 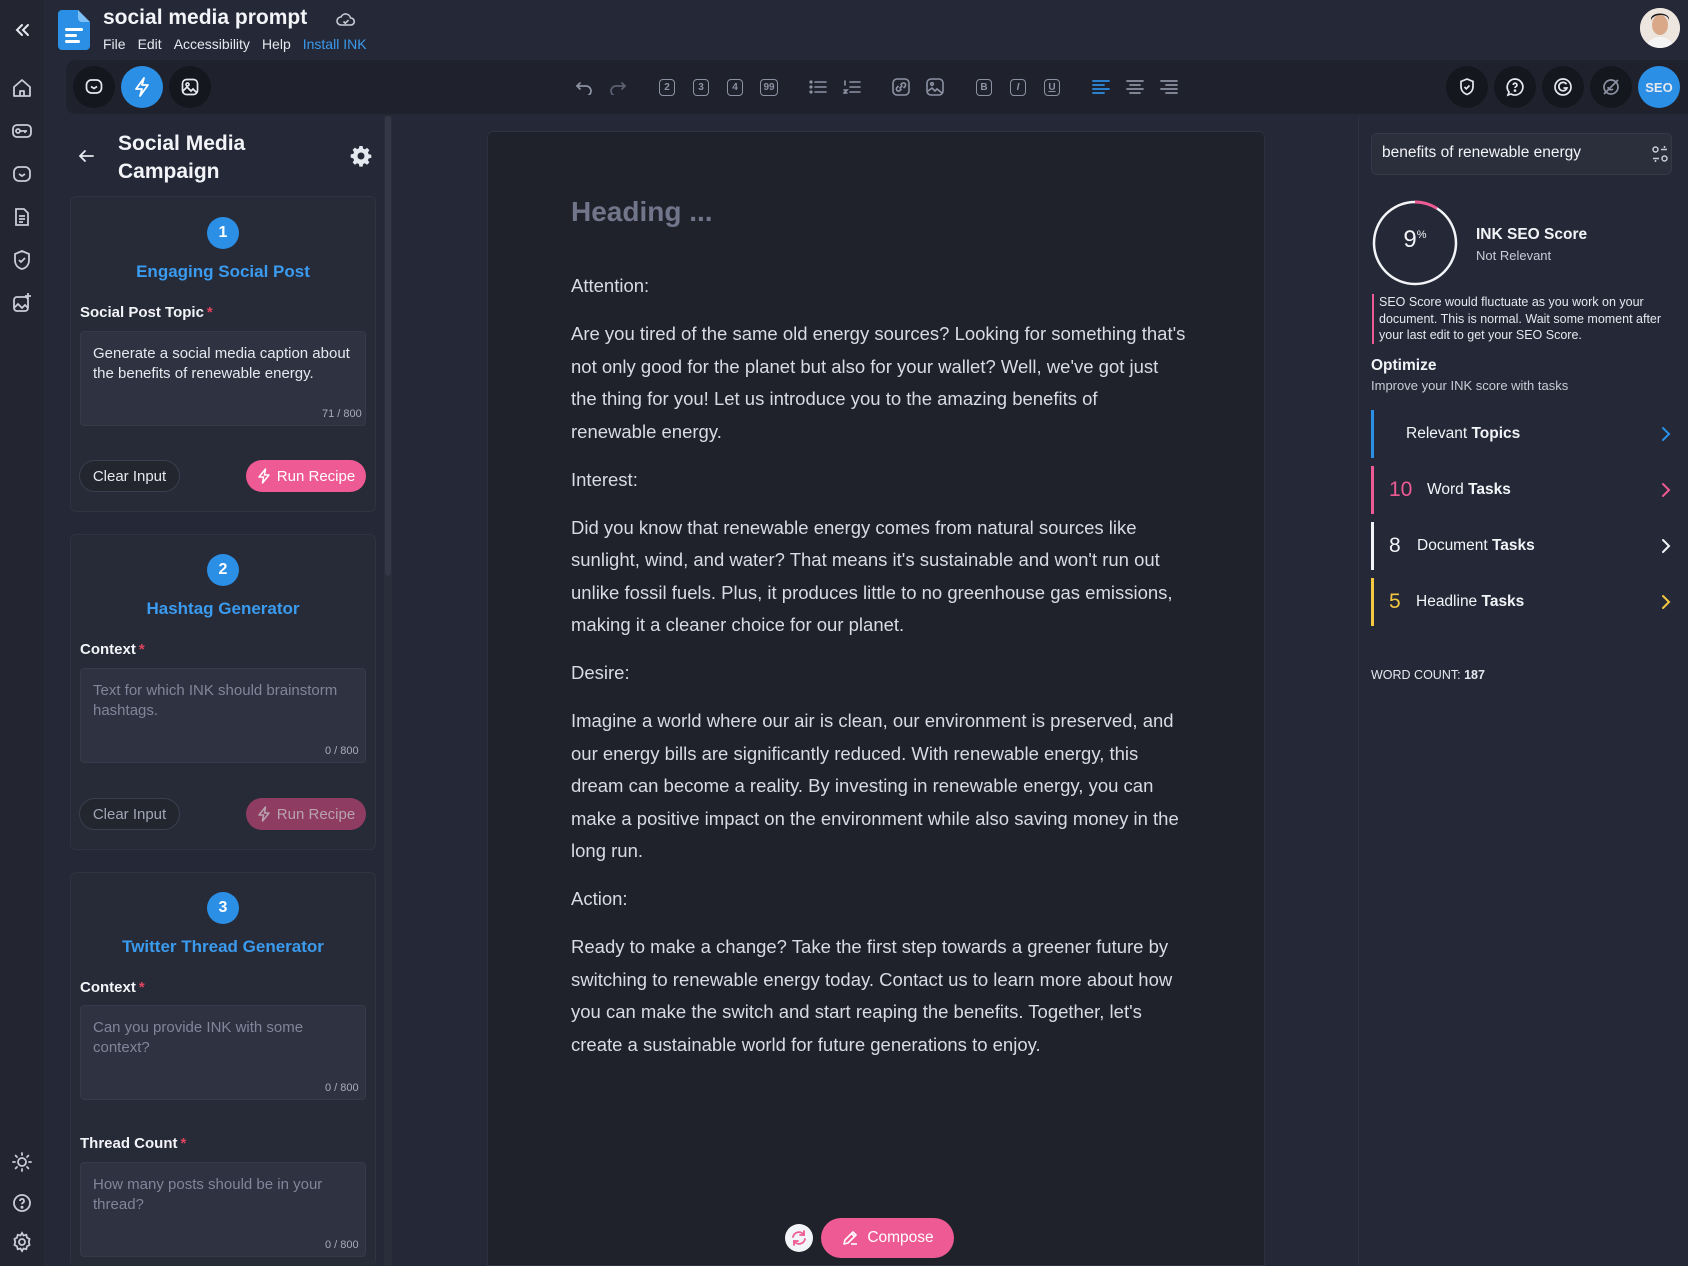 What do you see at coordinates (1514, 255) in the screenshot?
I see `seo-score-status: Not Relevant` at bounding box center [1514, 255].